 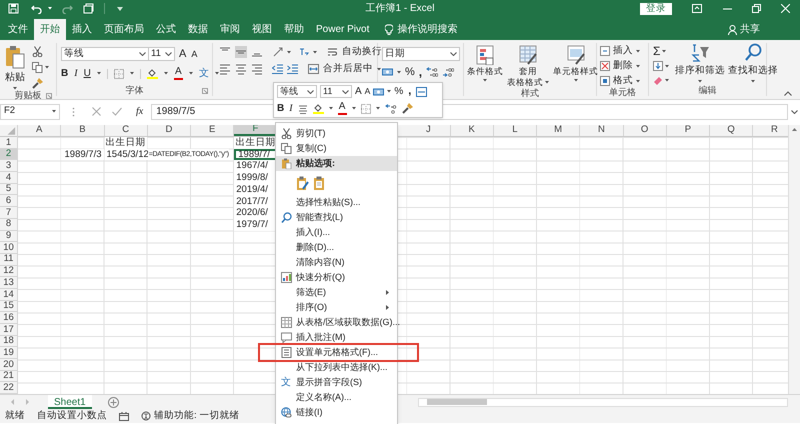 What do you see at coordinates (448, 72) in the screenshot?
I see `decrease-decimal-icon` at bounding box center [448, 72].